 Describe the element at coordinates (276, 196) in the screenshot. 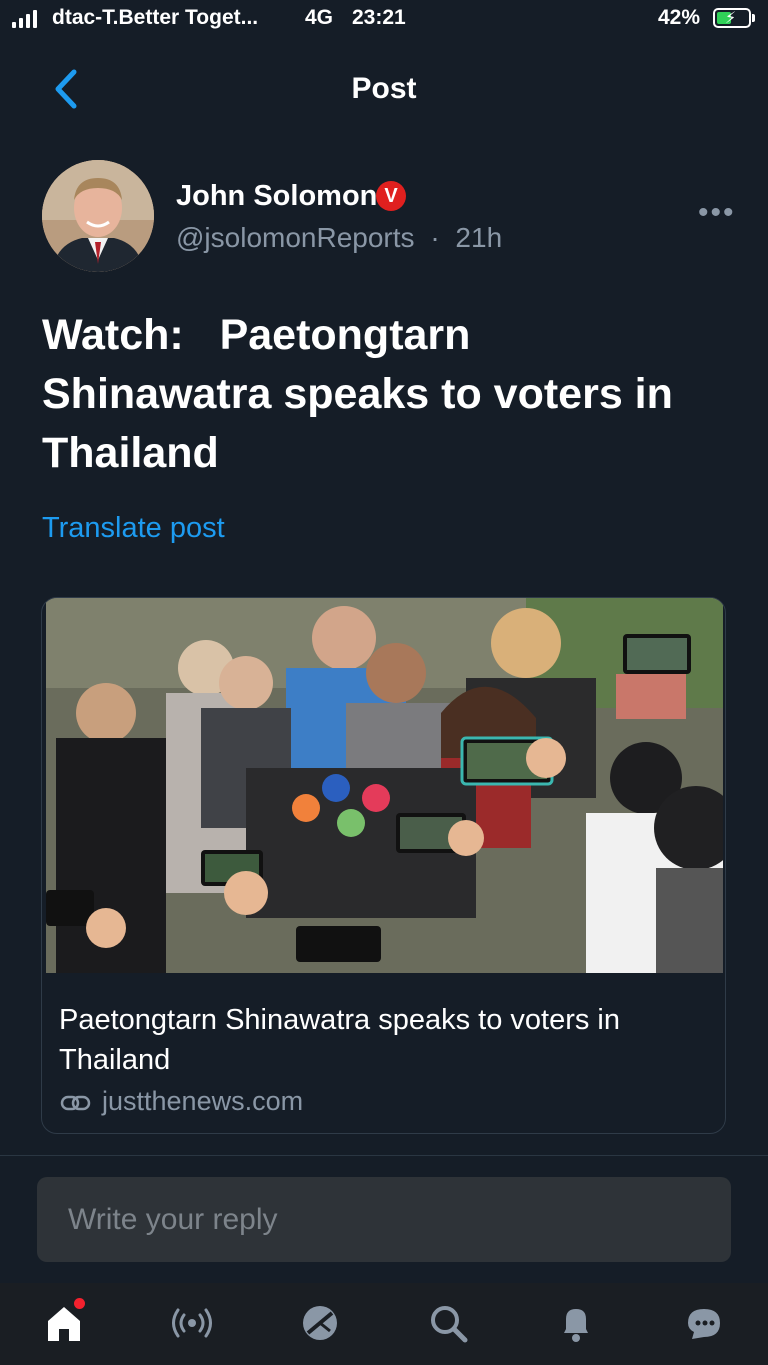

I see `author-name: John Solomon` at that location.